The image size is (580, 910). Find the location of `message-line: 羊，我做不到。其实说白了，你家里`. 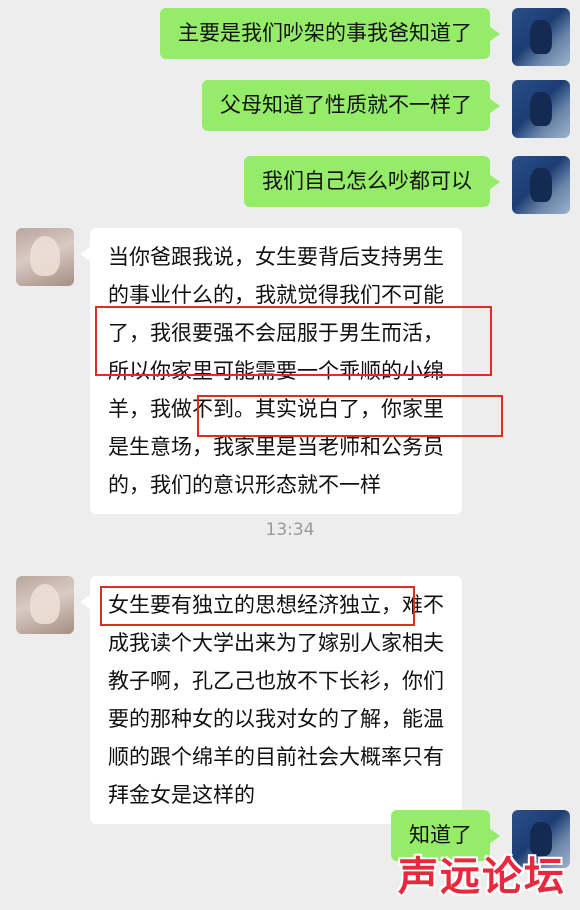

message-line: 羊，我做不到。其实说白了，你家里 is located at coordinates (276, 409).